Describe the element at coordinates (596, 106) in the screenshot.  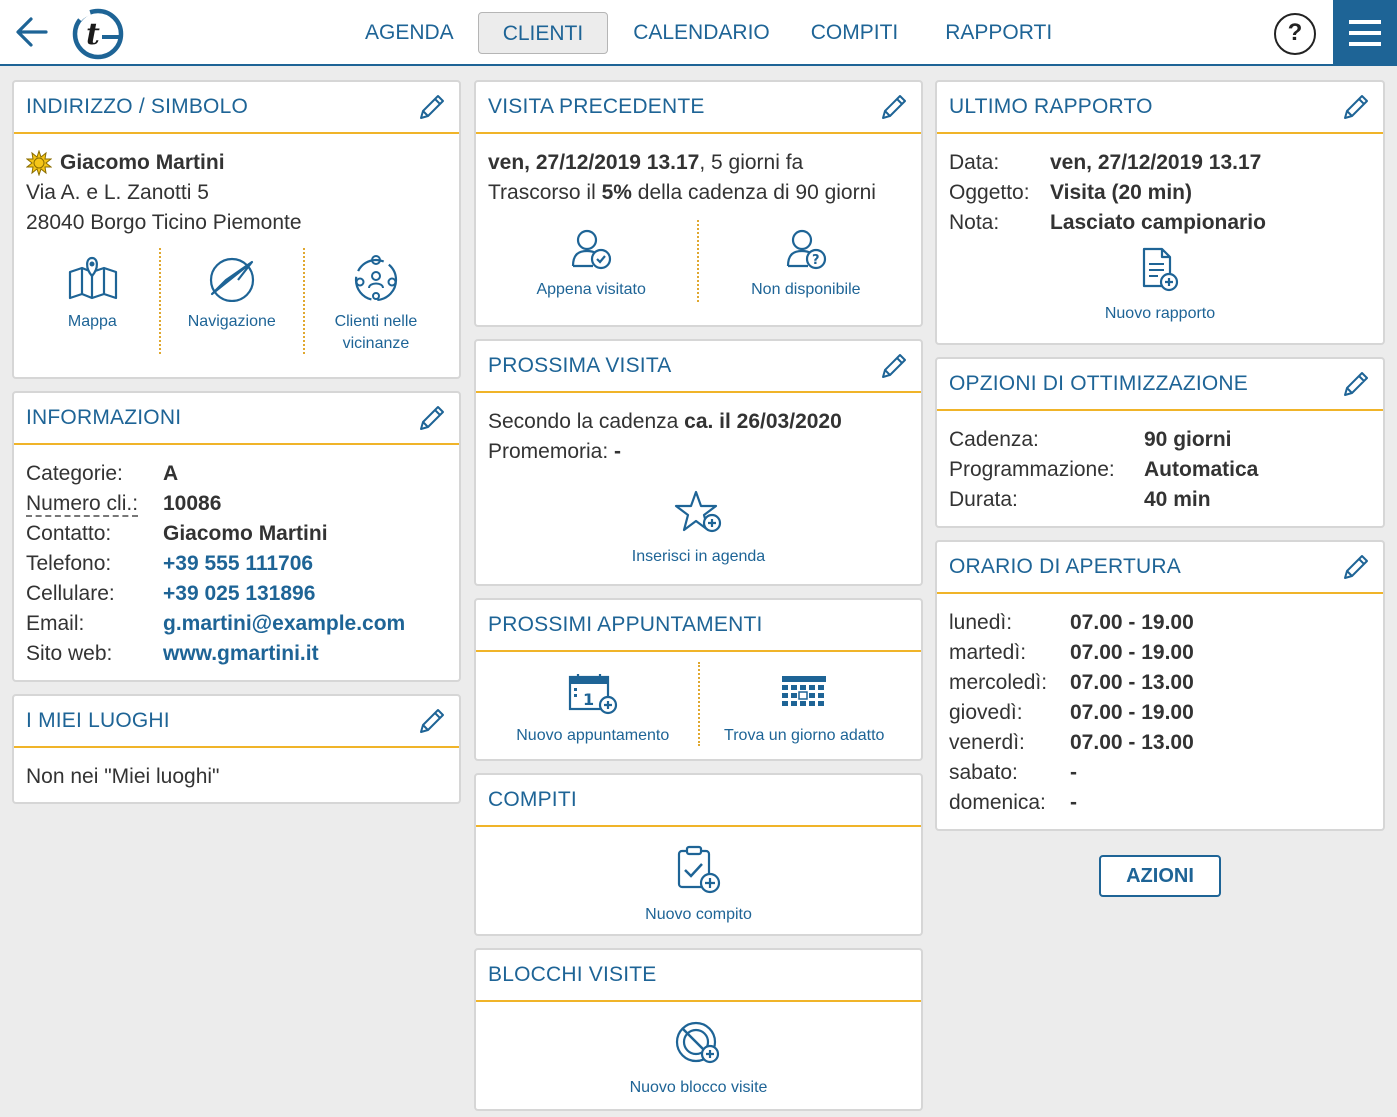
I see `card-title: VISITA PRECEDENTE` at that location.